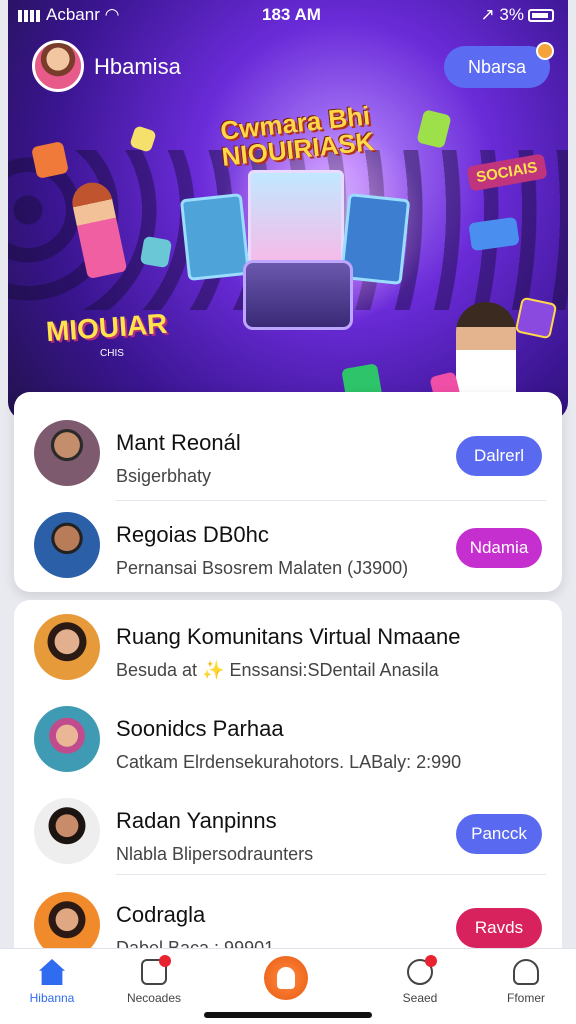  Describe the element at coordinates (215, 237) in the screenshot. I see `game-card-left` at that location.